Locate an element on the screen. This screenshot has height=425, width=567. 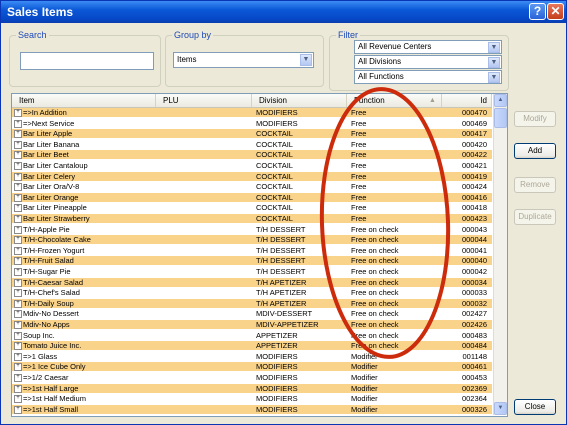
division-cell: T/H DESSERT is located at coordinates (281, 229).